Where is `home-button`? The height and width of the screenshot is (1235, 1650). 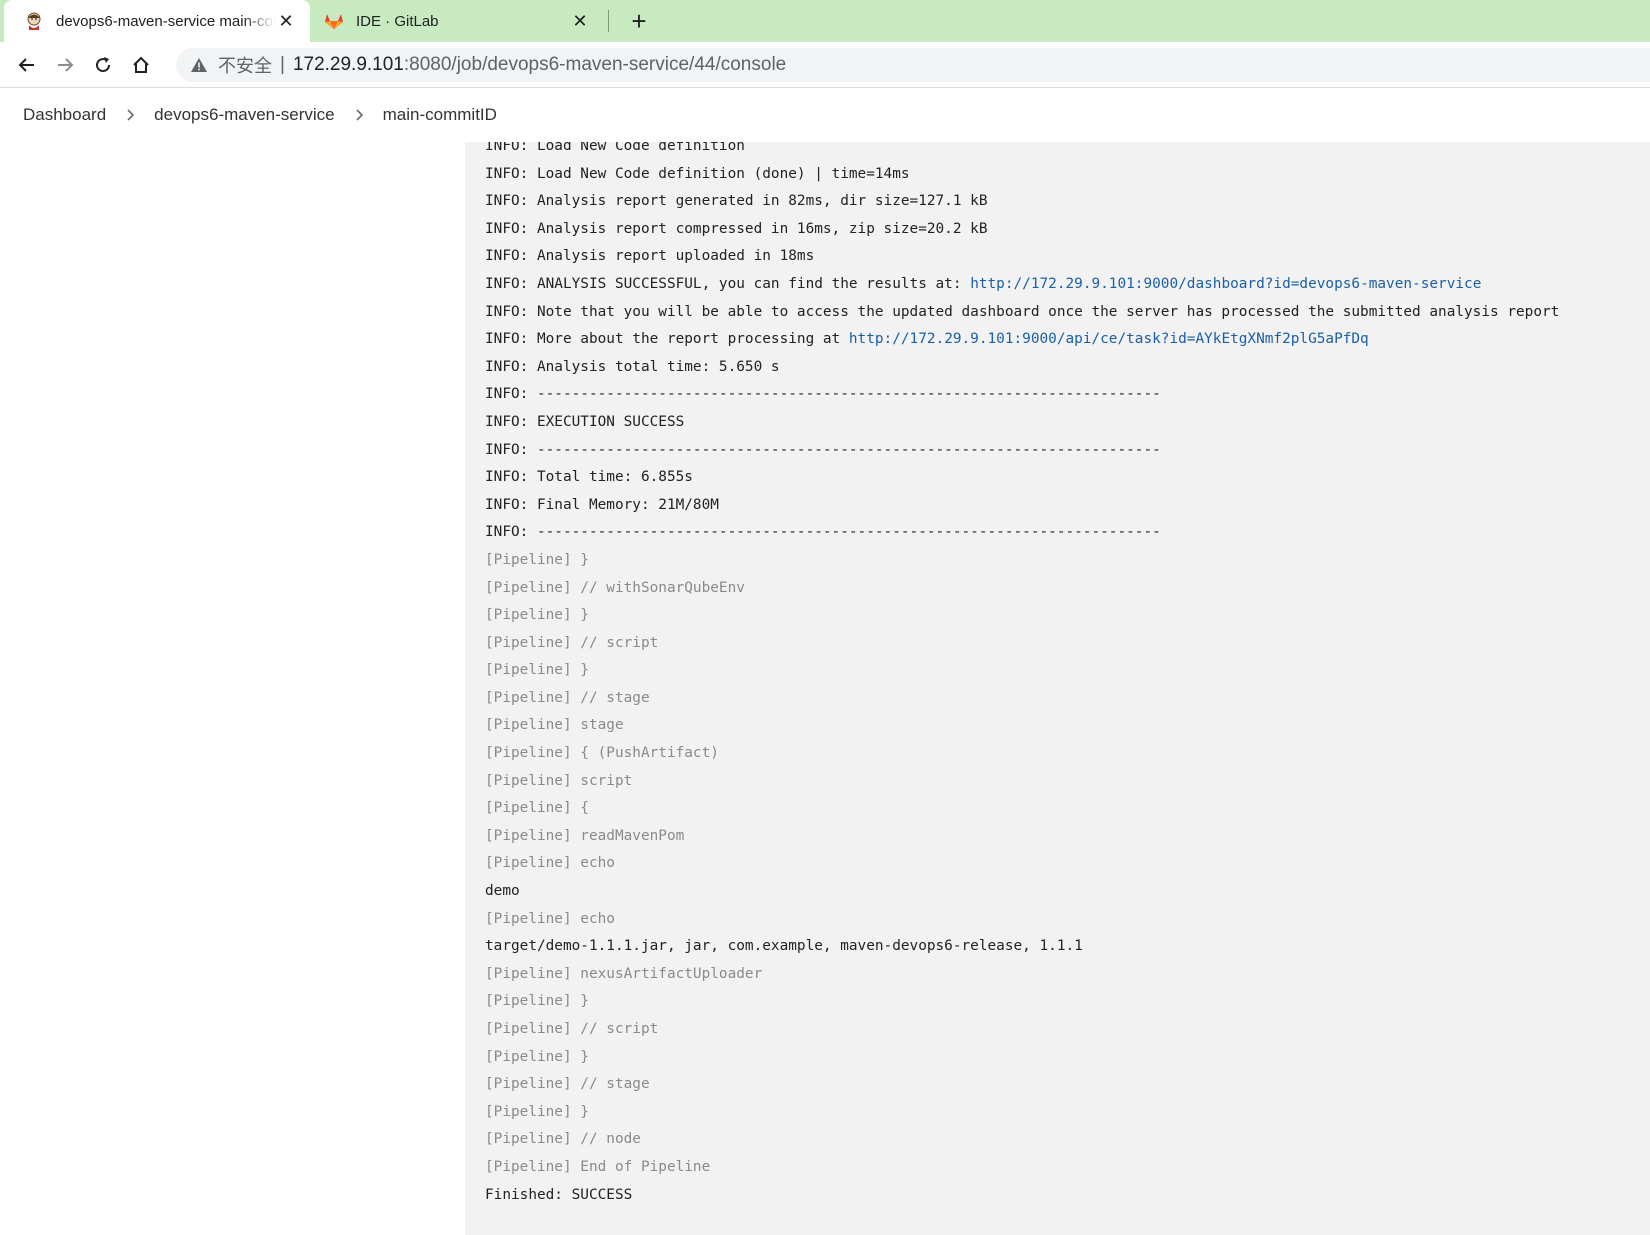 home-button is located at coordinates (141, 65).